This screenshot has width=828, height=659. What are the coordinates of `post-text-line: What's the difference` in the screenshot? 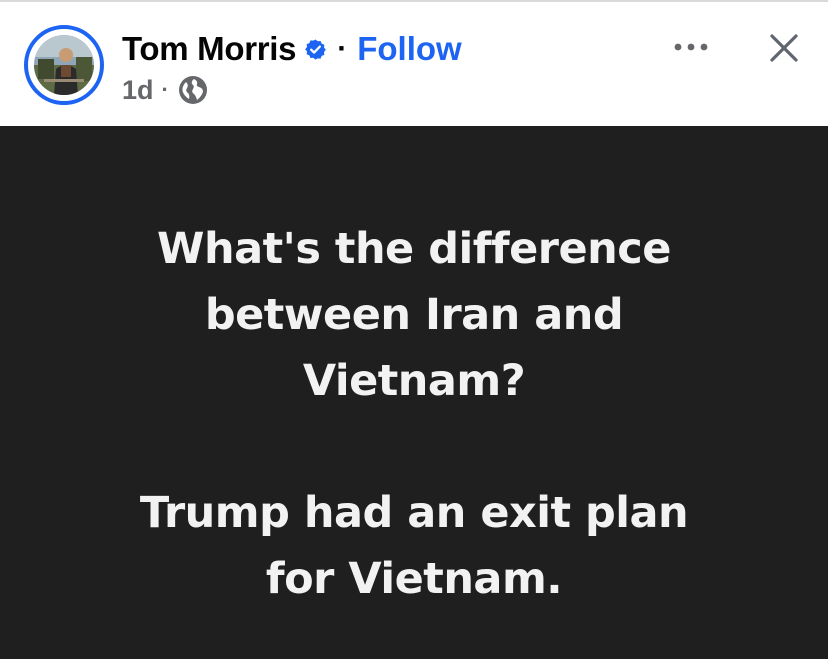 It's located at (414, 249).